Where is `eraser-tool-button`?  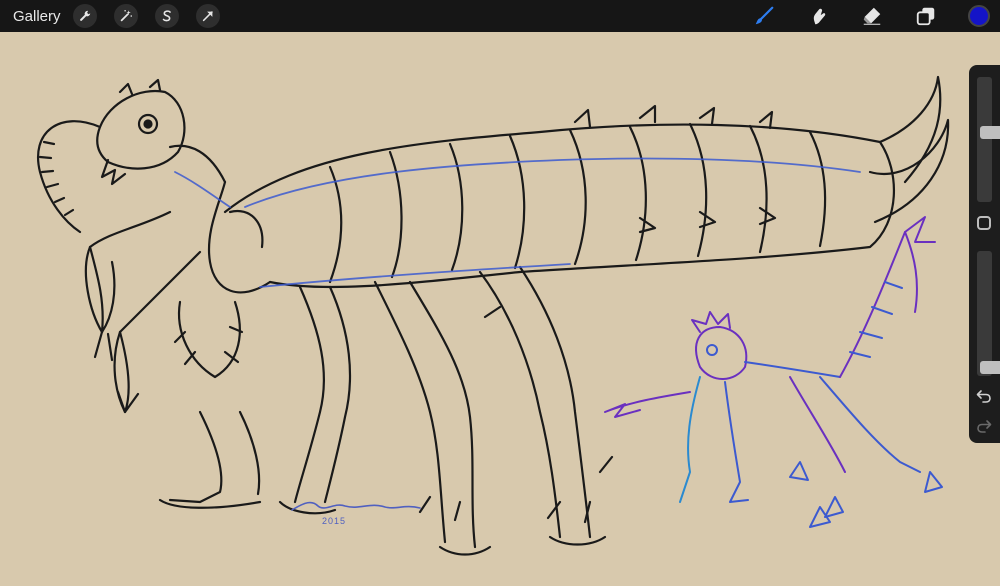
eraser-tool-button is located at coordinates (872, 16).